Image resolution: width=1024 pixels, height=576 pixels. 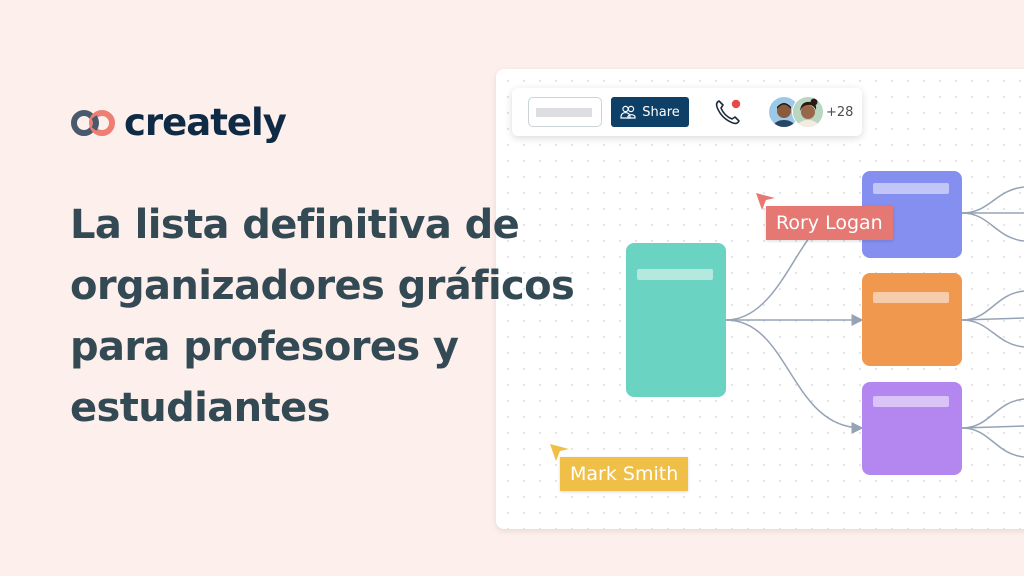 I want to click on avatar, so click(x=808, y=112).